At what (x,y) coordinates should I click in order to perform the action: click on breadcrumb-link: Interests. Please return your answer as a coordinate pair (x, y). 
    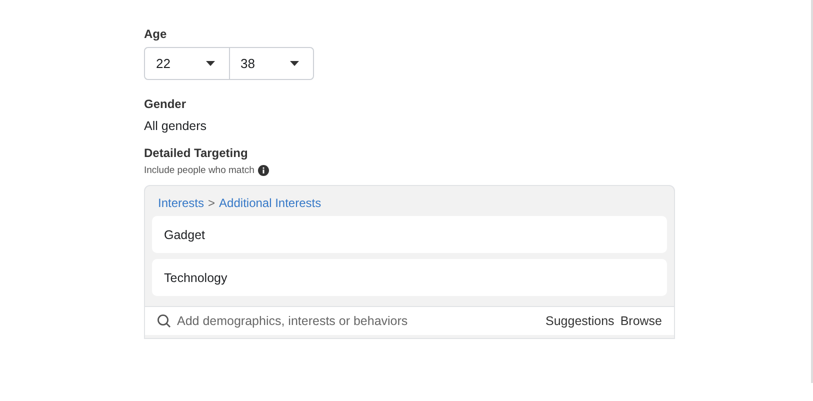
    Looking at the image, I should click on (181, 203).